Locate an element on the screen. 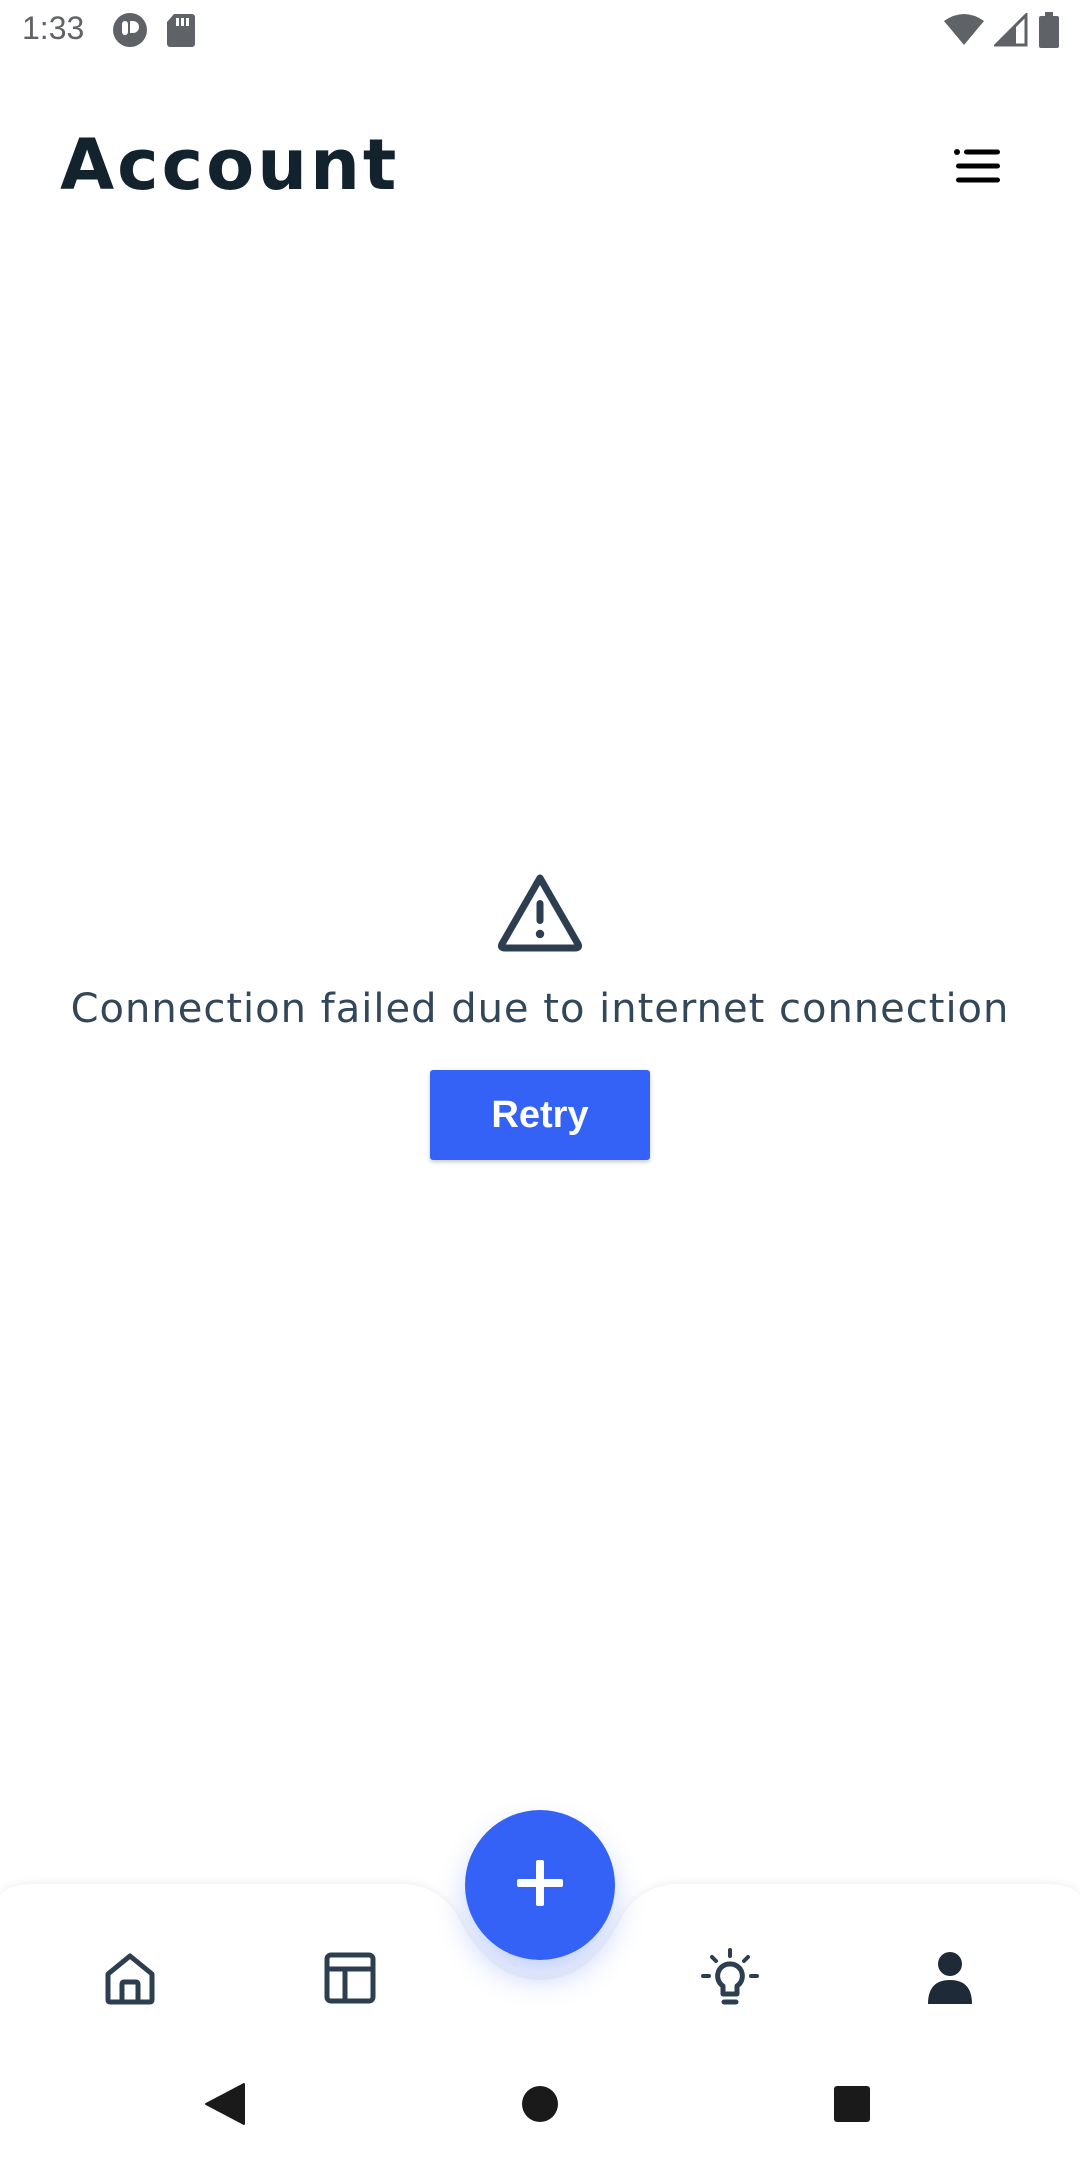 This screenshot has height=2160, width=1080. menu-button is located at coordinates (978, 168).